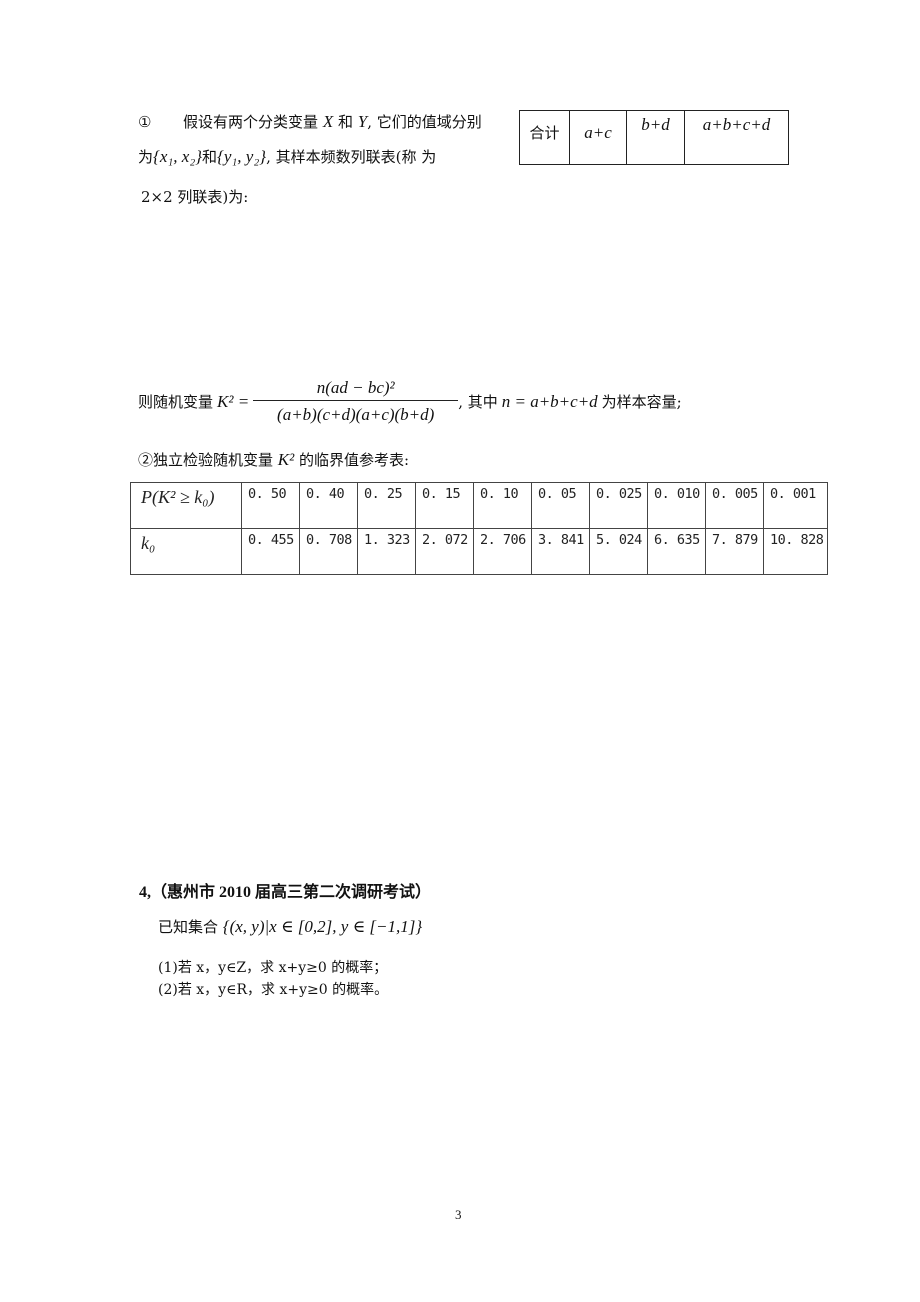 Image resolution: width=920 pixels, height=1302 pixels. Describe the element at coordinates (178, 156) in the screenshot. I see `set-x: {x₁, x₂}` at that location.